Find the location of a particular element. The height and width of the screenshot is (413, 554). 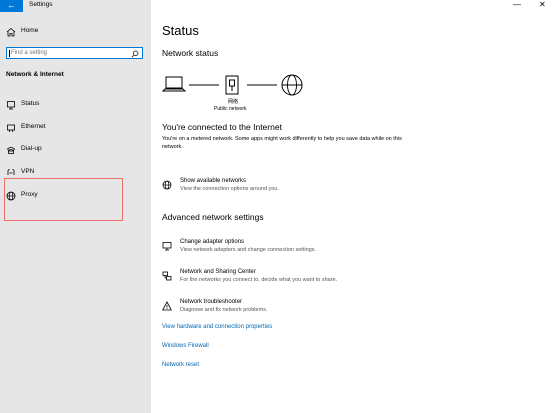

minimize-button: — is located at coordinates (517, 4).